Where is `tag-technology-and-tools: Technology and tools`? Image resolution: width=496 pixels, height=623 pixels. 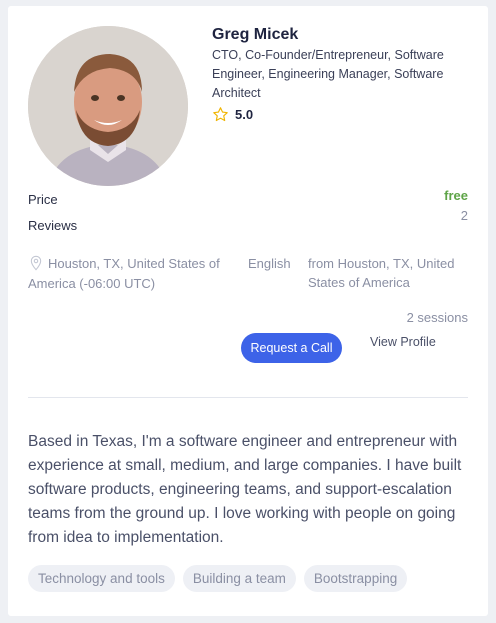
tag-technology-and-tools: Technology and tools is located at coordinates (101, 578).